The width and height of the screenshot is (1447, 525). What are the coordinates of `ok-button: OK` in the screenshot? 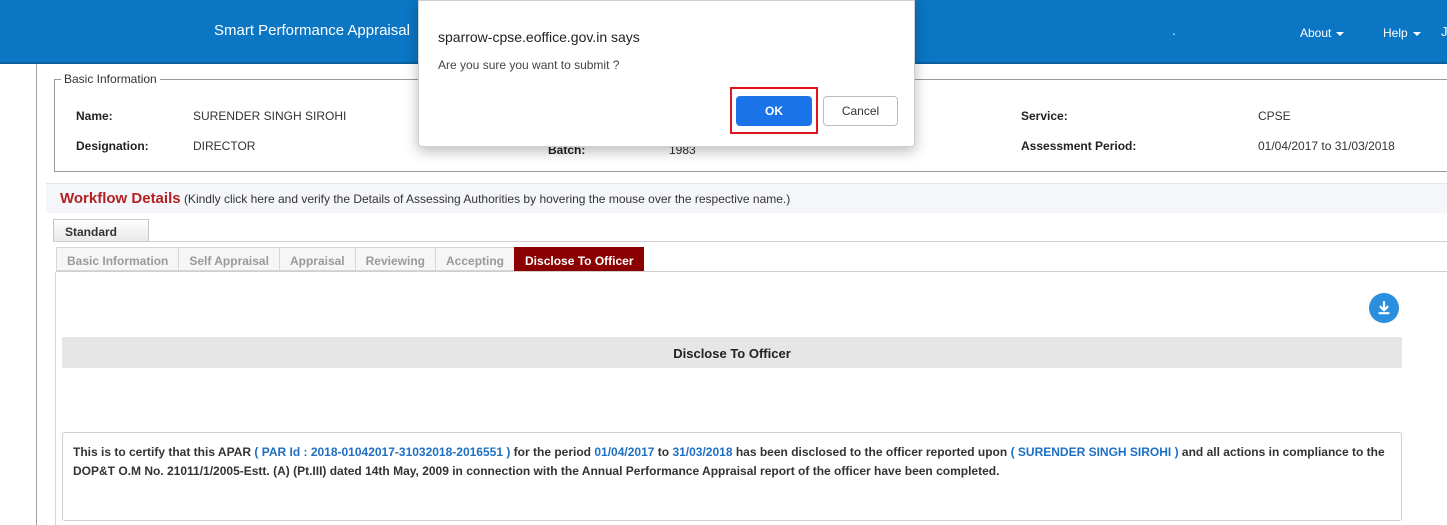 It's located at (774, 111).